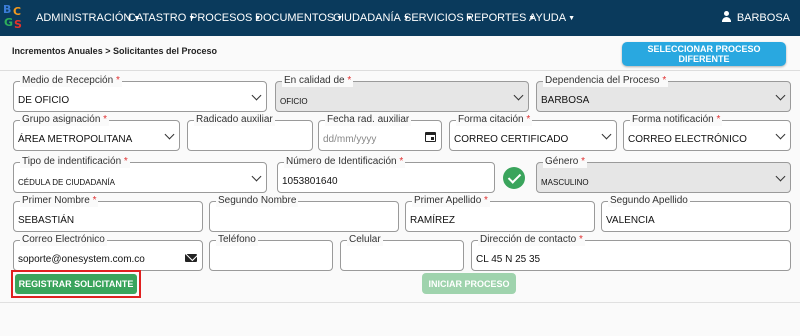 The image size is (800, 336). Describe the element at coordinates (108, 213) in the screenshot. I see `primer-nombre-input: Primer Nombre * SEBASTIÁN` at that location.